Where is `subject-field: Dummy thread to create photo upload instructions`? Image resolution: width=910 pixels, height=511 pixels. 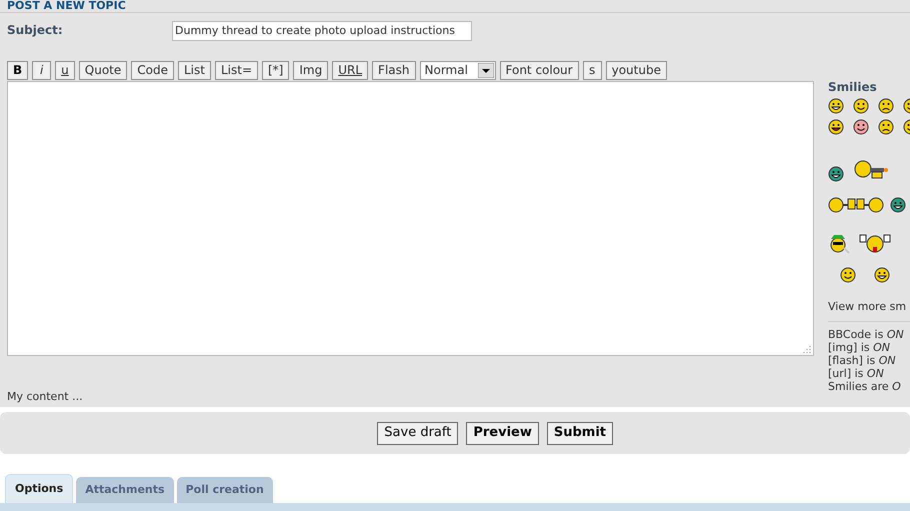
subject-field: Dummy thread to create photo upload instructions is located at coordinates (322, 30).